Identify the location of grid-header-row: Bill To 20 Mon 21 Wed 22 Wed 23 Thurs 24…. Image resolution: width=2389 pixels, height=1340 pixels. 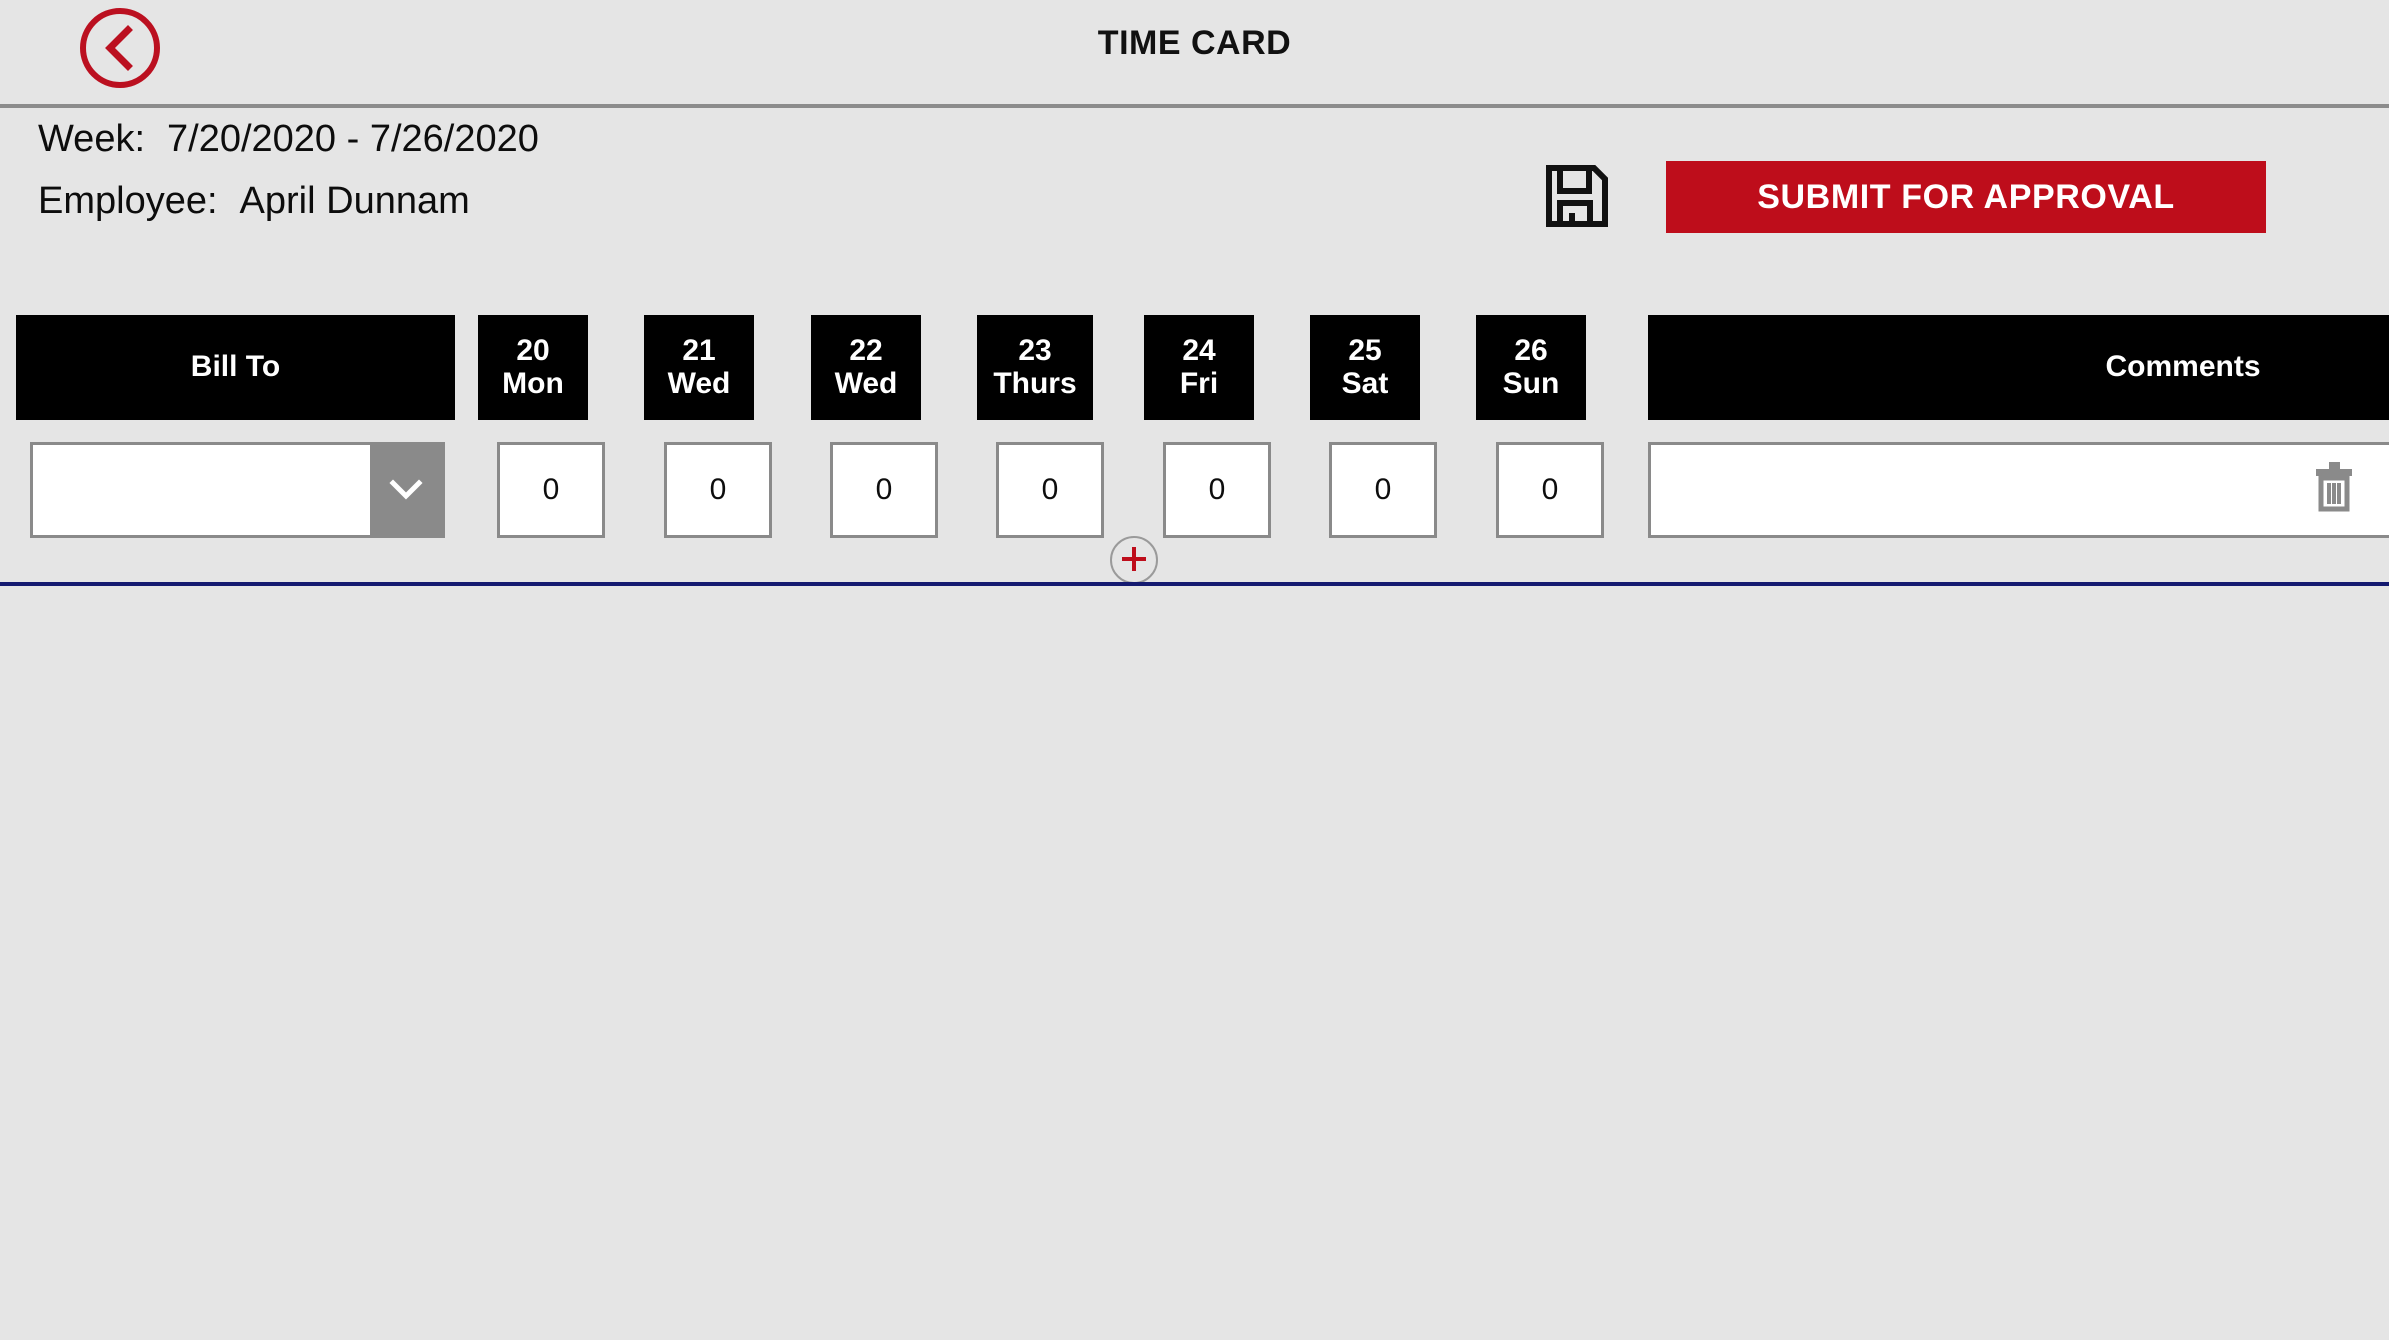
(1194, 367).